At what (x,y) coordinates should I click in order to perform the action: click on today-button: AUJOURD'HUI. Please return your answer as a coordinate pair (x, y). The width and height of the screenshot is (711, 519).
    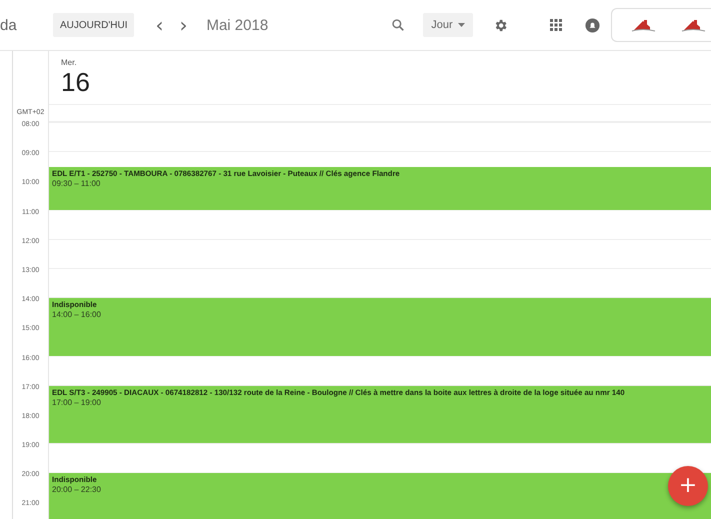
    Looking at the image, I should click on (93, 25).